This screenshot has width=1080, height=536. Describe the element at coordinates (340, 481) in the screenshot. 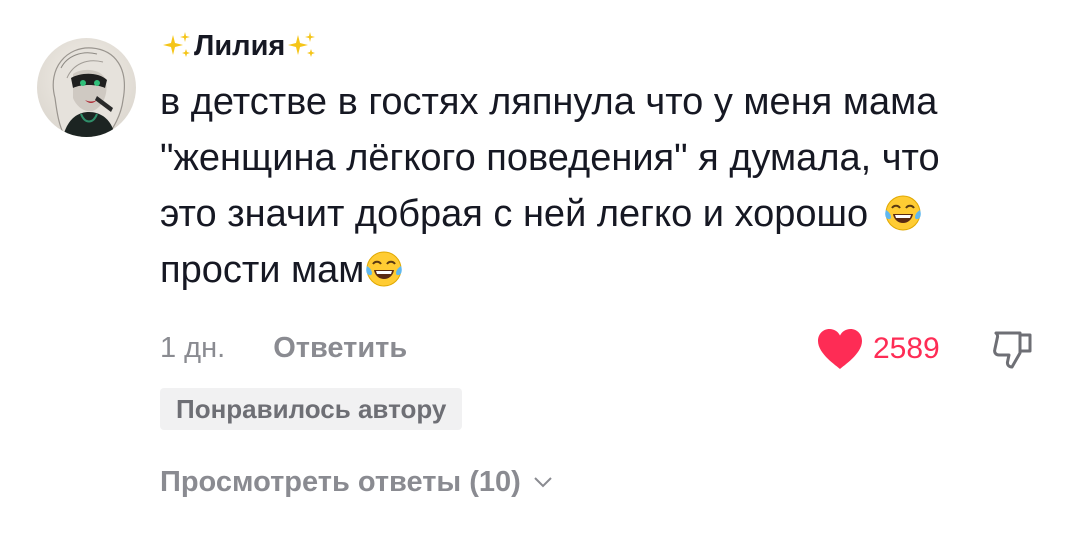

I see `view-replies-label: Просмотреть ответы (10)` at that location.